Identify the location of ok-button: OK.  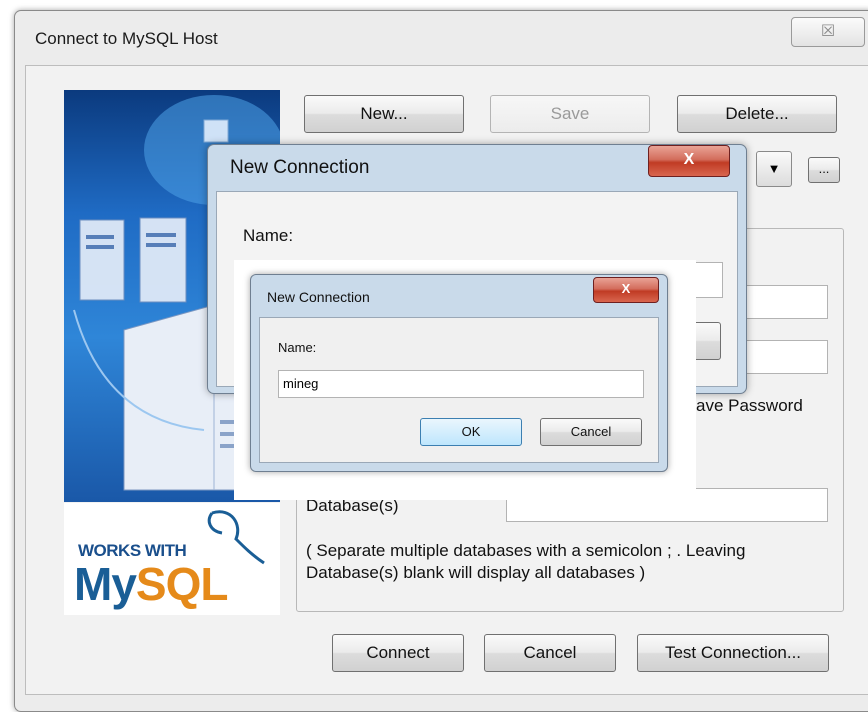
(471, 432).